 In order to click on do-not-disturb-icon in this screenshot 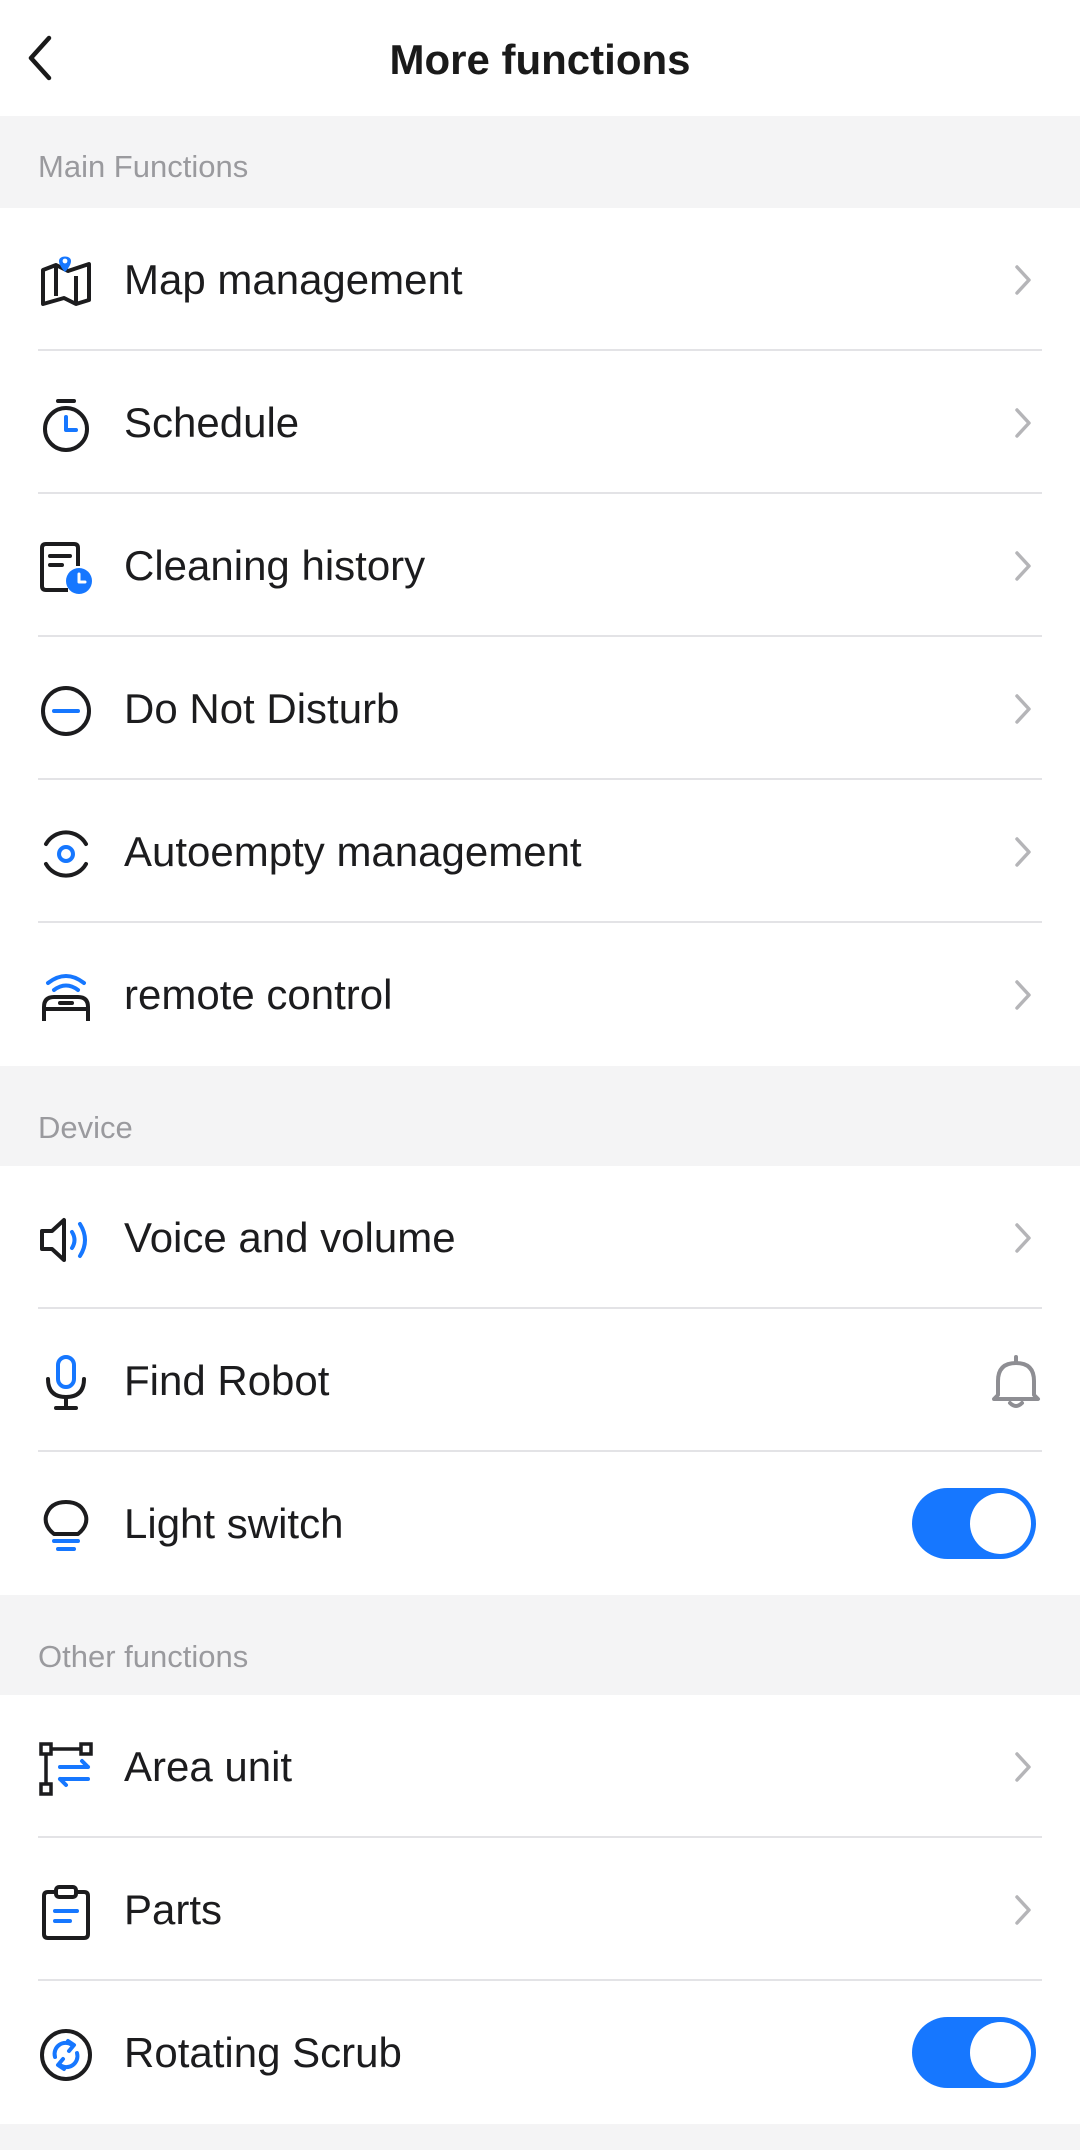, I will do `click(66, 711)`.